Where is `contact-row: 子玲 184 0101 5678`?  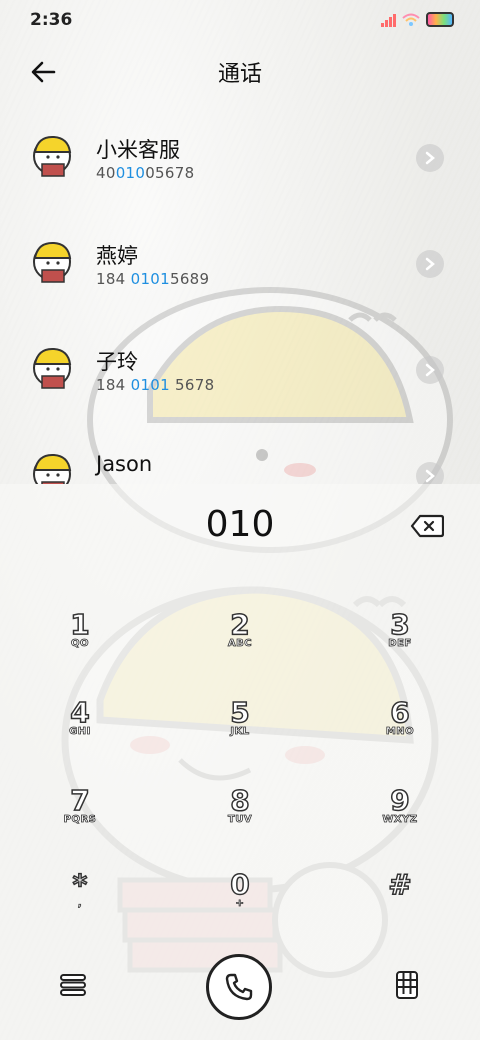 contact-row: 子玲 184 0101 5678 is located at coordinates (240, 370).